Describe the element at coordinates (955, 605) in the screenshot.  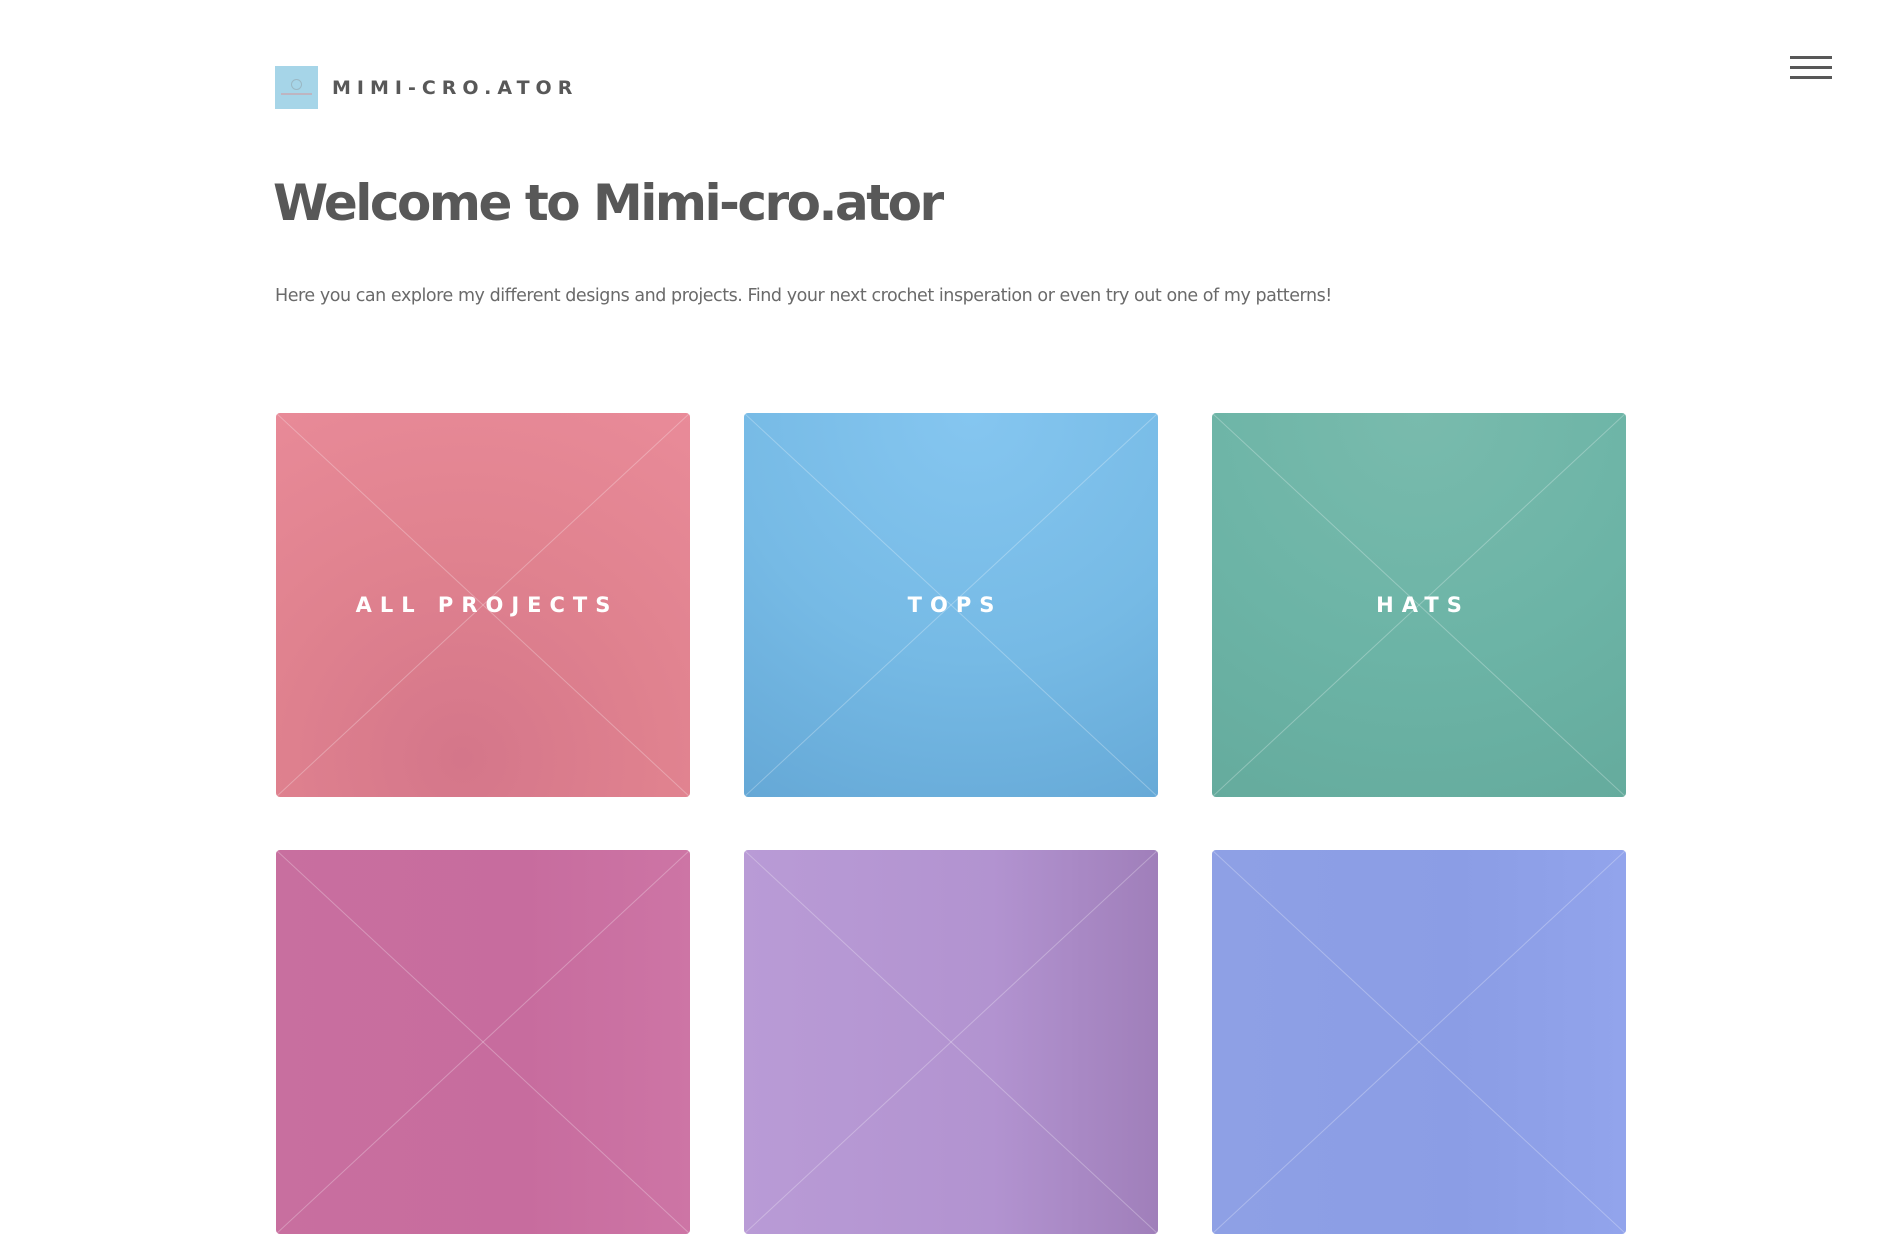
I see `tile-label: Tops` at that location.